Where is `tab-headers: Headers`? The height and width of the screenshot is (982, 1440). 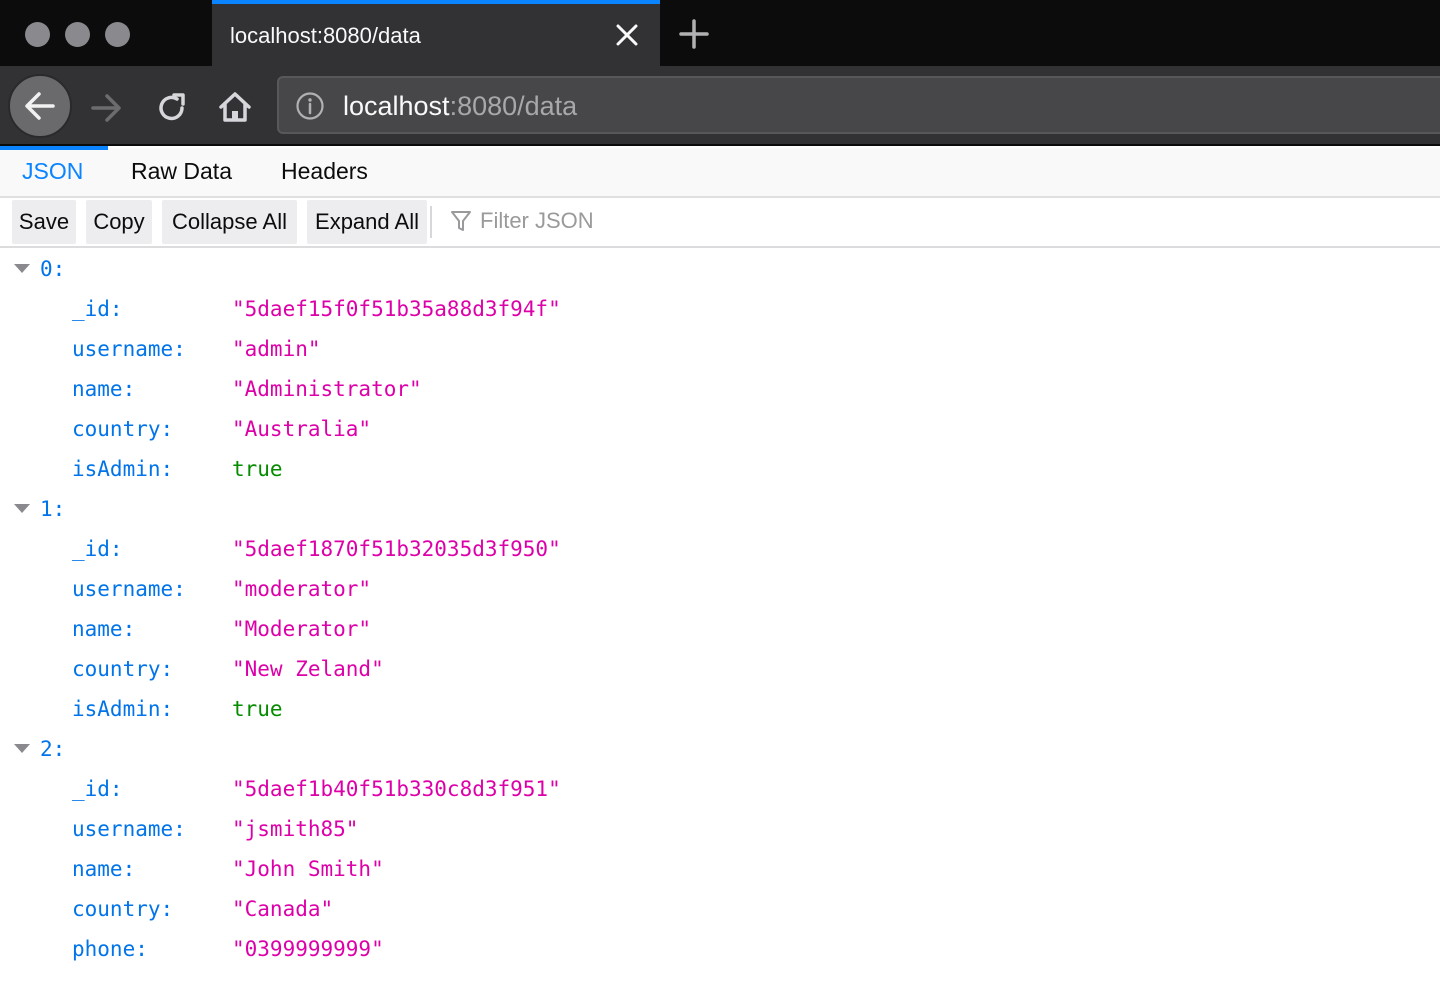
tab-headers: Headers is located at coordinates (324, 172).